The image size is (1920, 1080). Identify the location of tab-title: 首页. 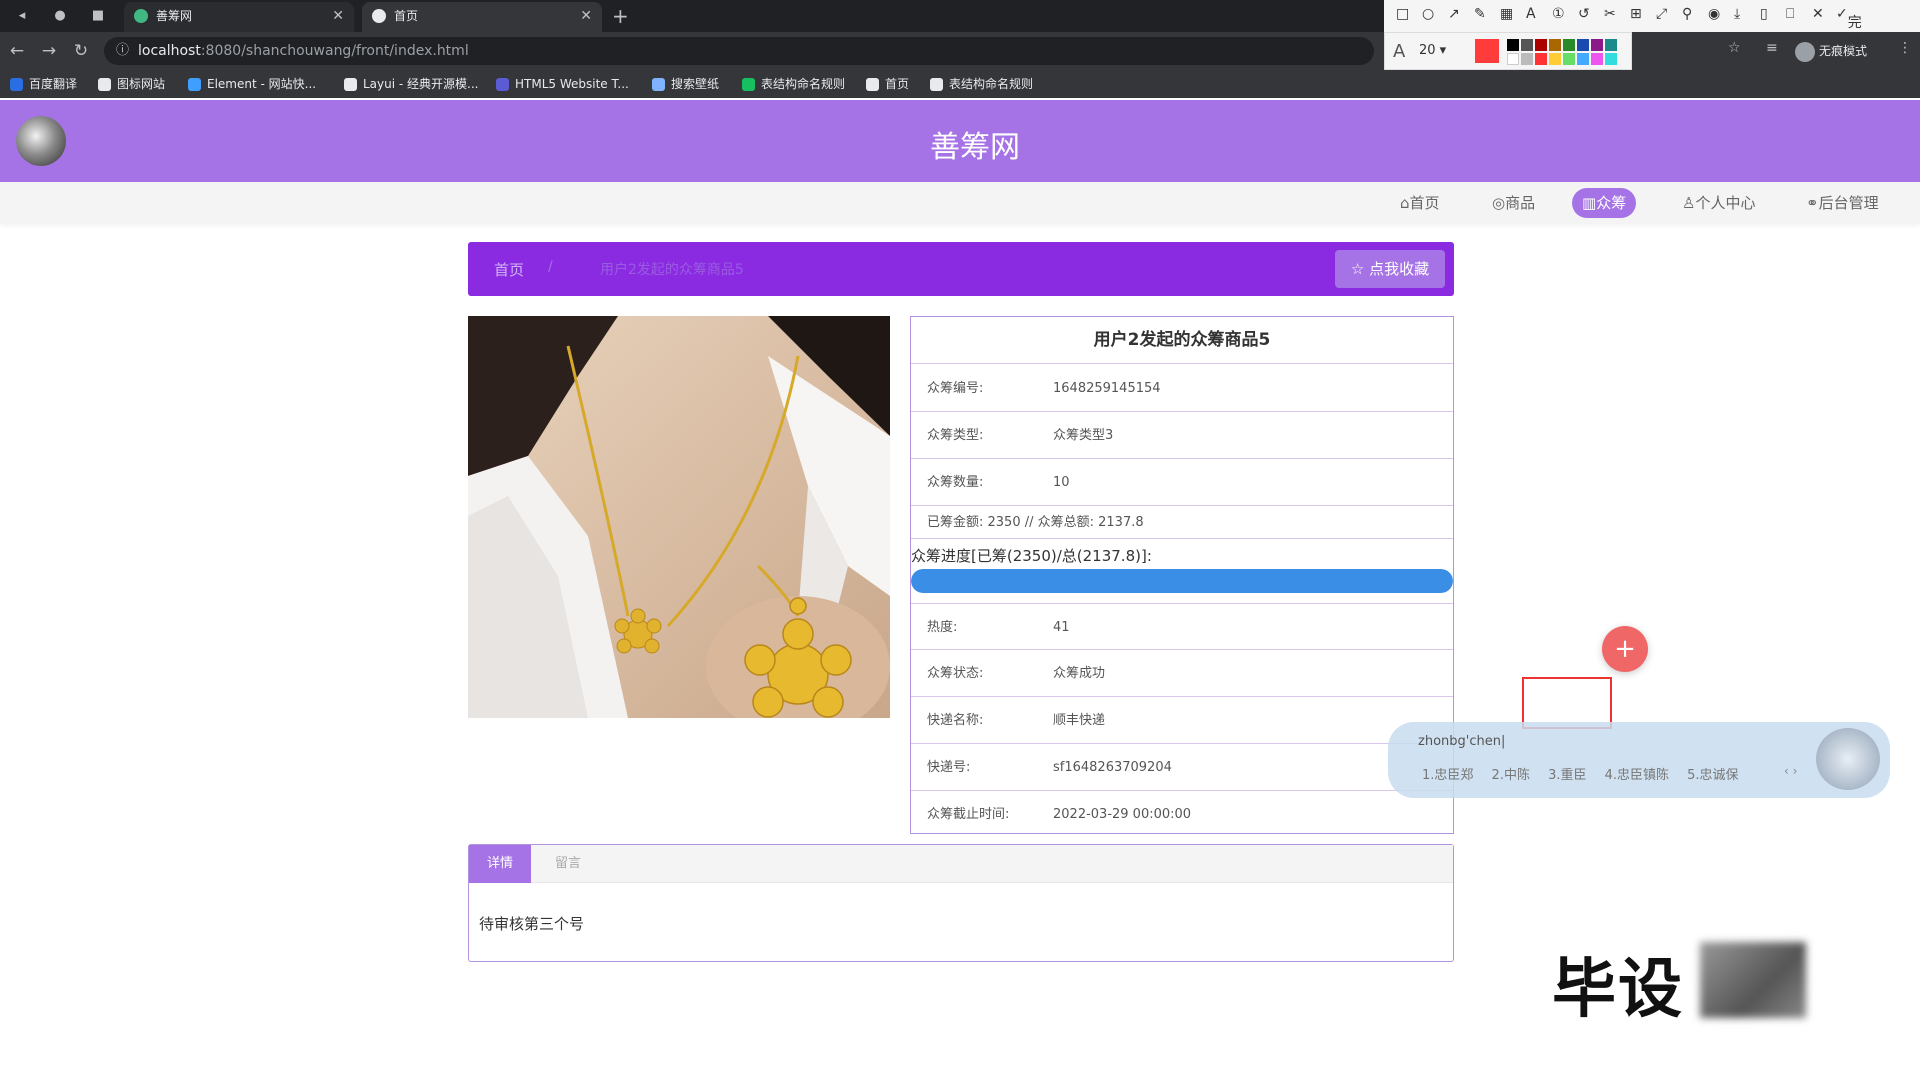
(406, 16).